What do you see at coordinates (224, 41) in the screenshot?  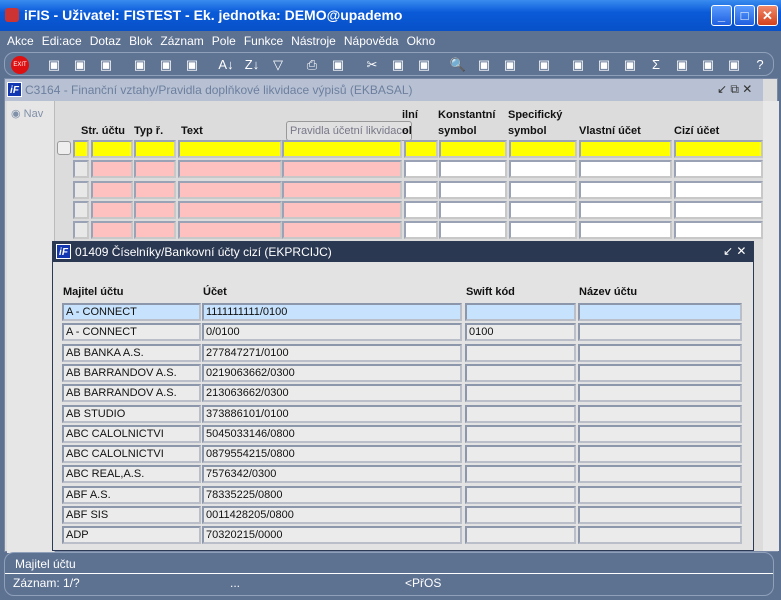 I see `menu-5: Pole` at bounding box center [224, 41].